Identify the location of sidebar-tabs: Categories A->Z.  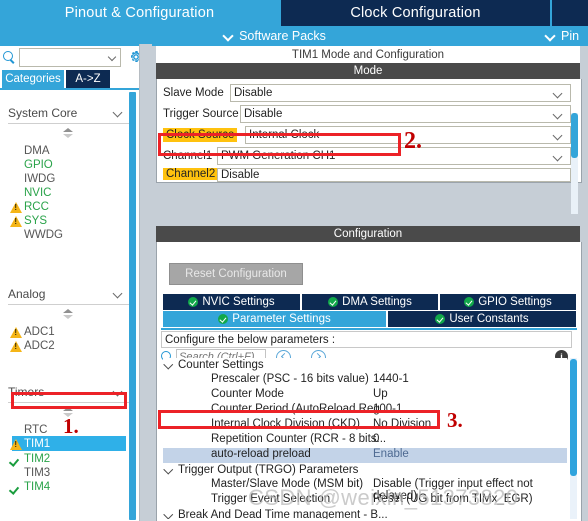
(76, 79).